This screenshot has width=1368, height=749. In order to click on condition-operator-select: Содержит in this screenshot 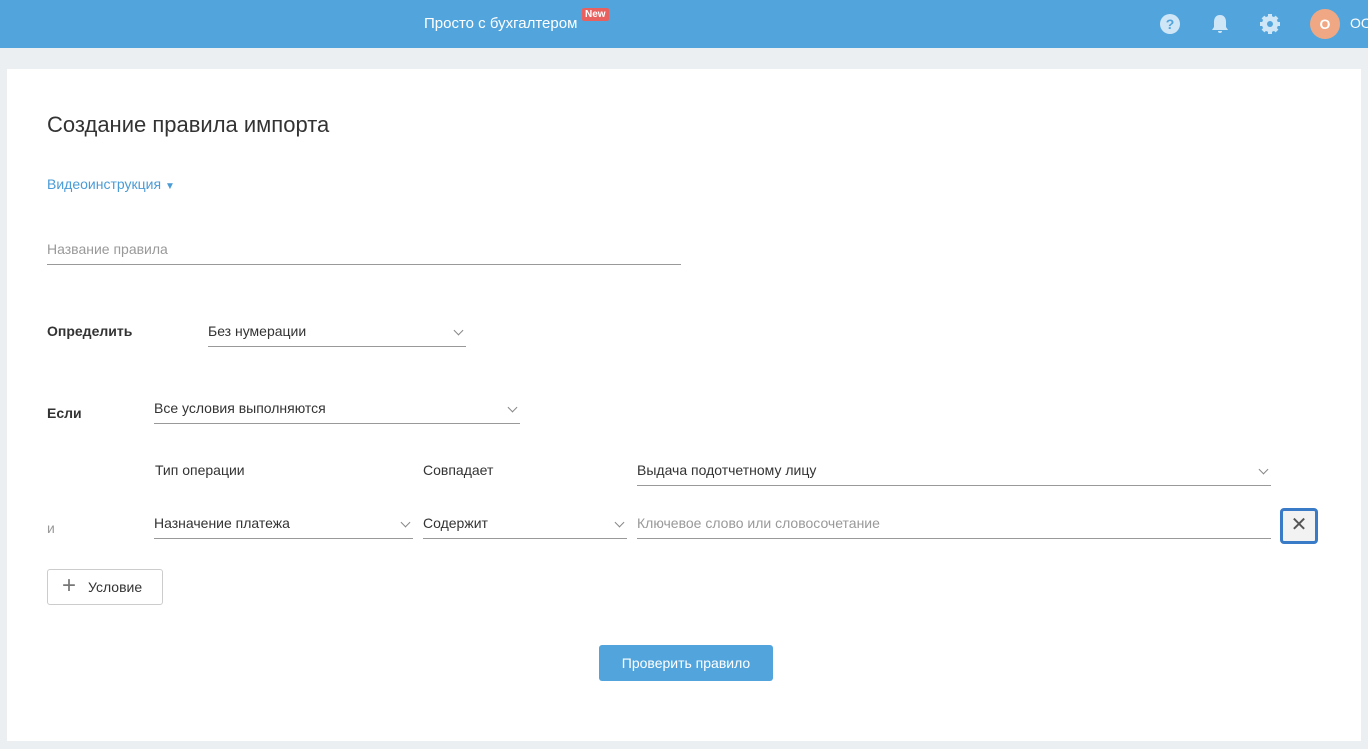, I will do `click(525, 525)`.